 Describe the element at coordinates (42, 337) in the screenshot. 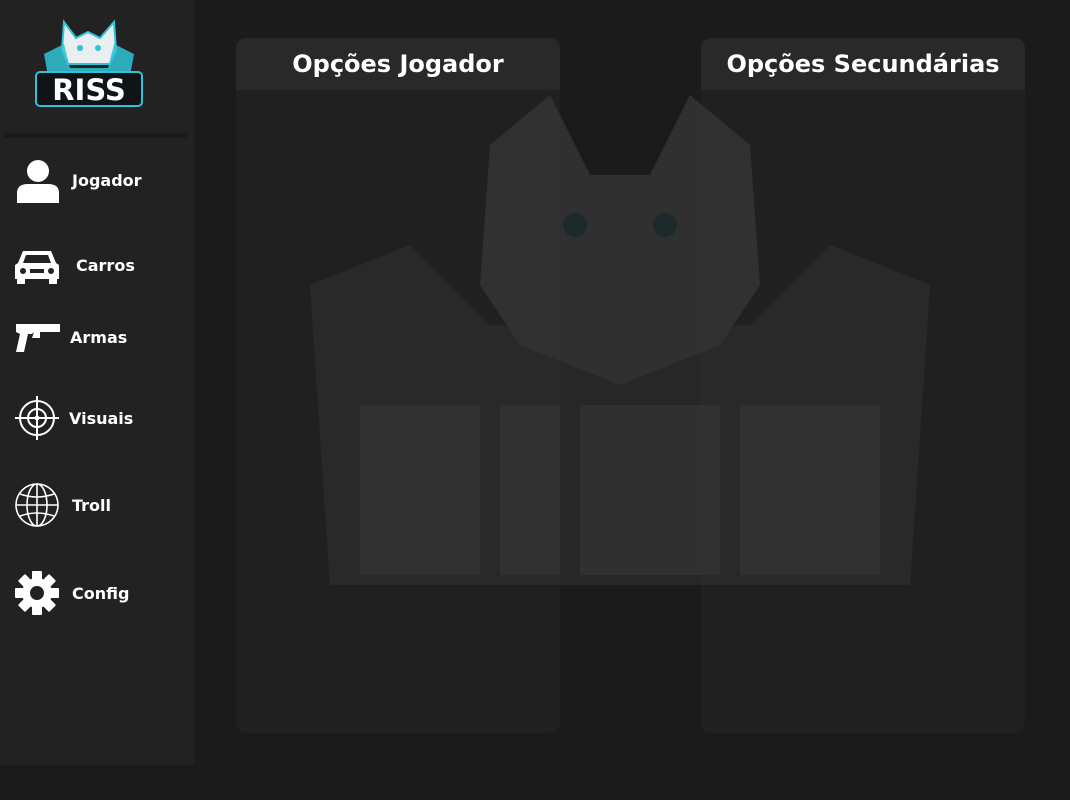

I see `pistol-icon` at that location.